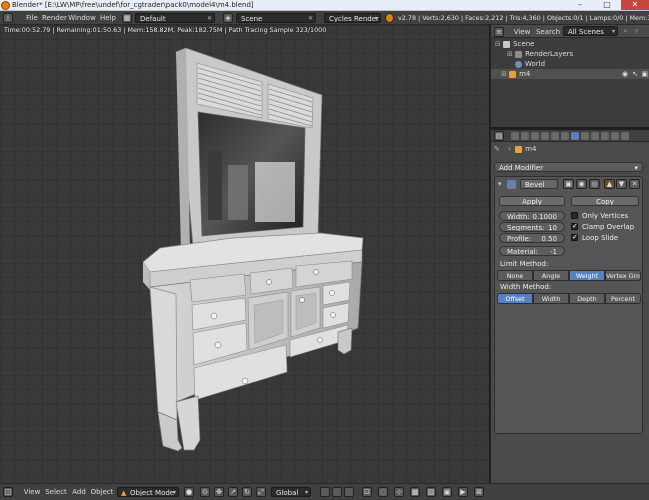 Image resolution: width=649 pixels, height=500 pixels. Describe the element at coordinates (102, 492) in the screenshot. I see `menu-object: Object` at that location.